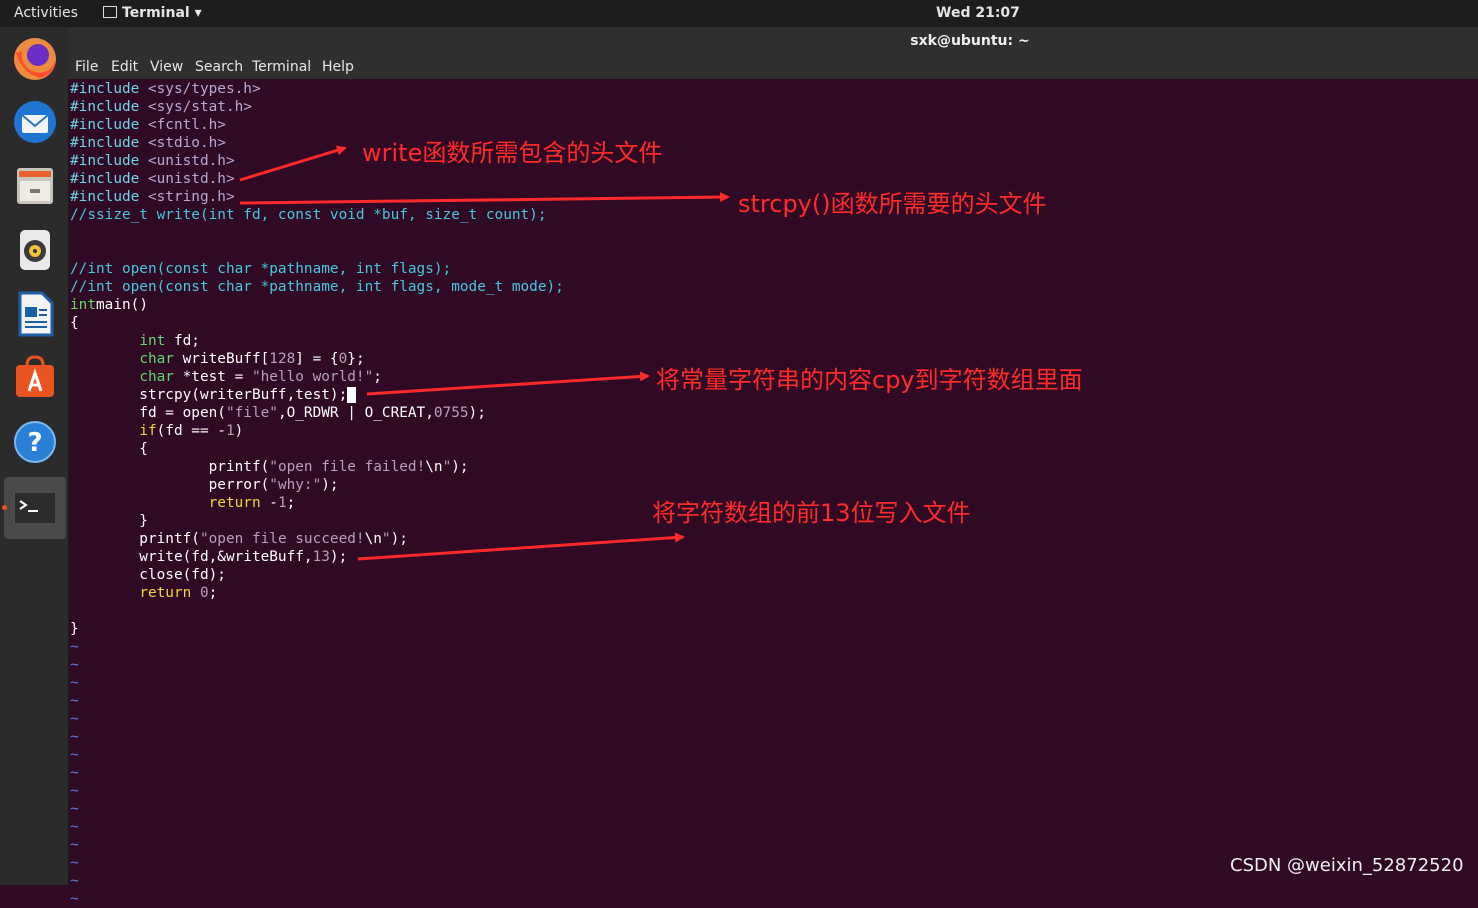  Describe the element at coordinates (234, 503) in the screenshot. I see `code-token: return` at that location.